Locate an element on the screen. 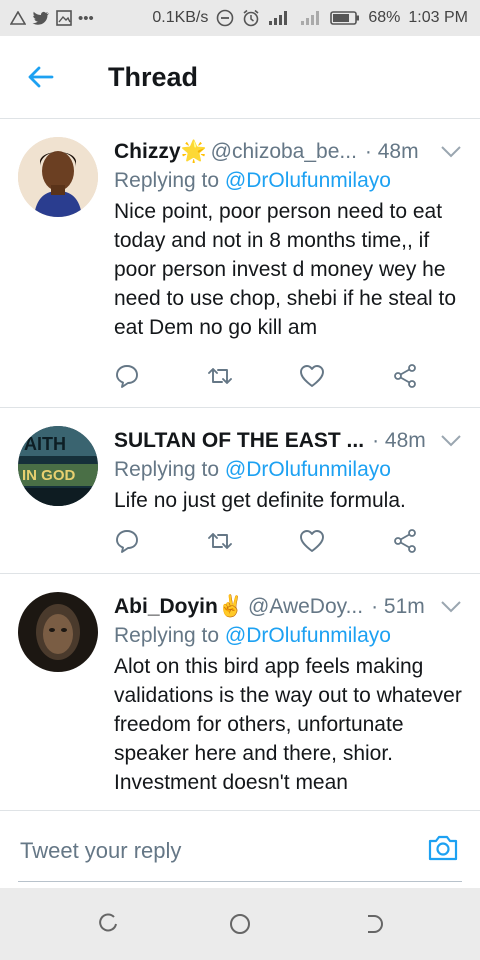  tweet-time: · 51m is located at coordinates (398, 606).